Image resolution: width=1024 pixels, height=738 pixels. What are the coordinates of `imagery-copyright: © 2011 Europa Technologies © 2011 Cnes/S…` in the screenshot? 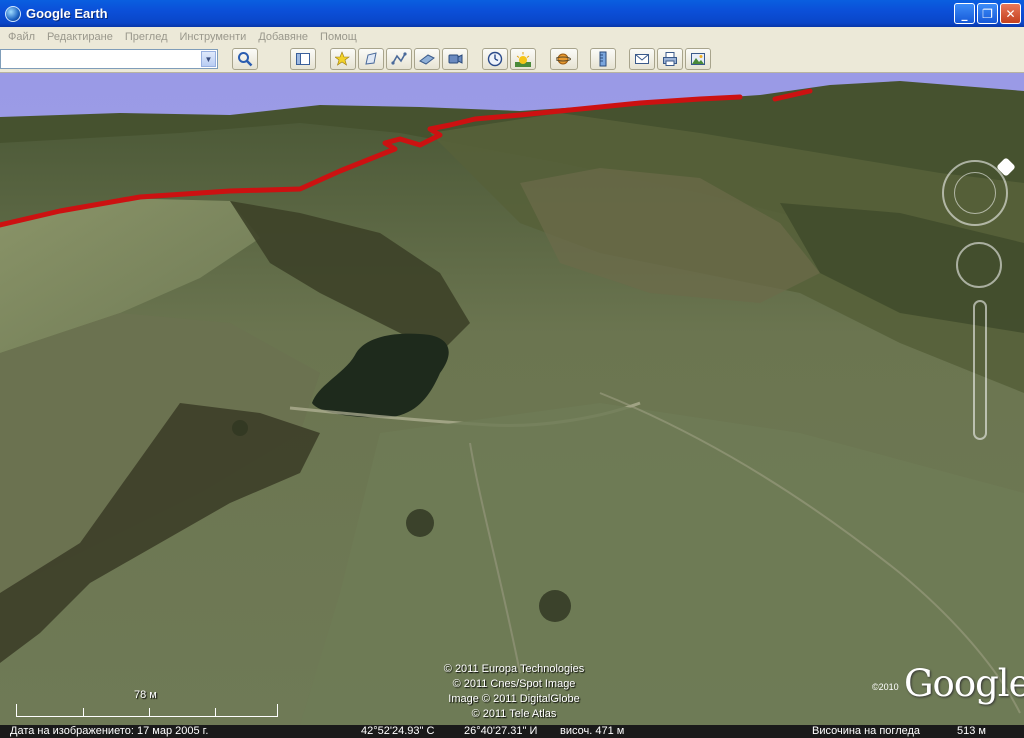 It's located at (514, 692).